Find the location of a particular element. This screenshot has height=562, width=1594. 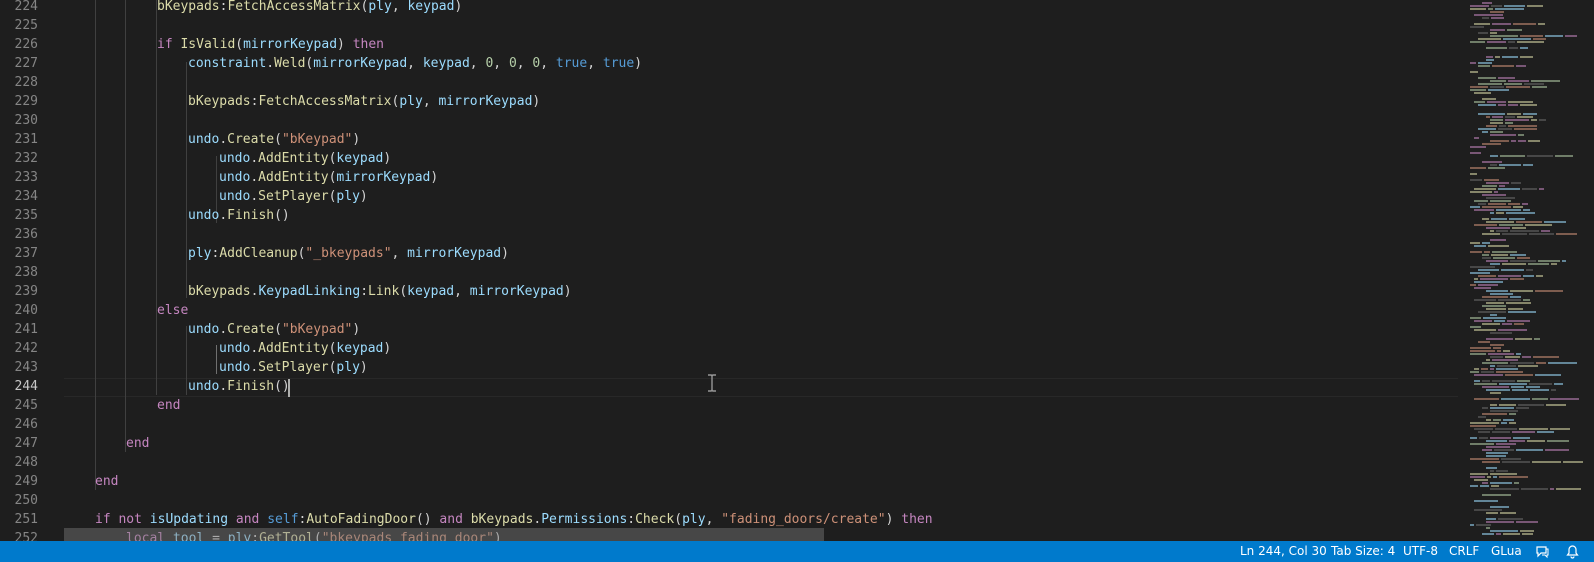

code-token: Weld is located at coordinates (290, 63).